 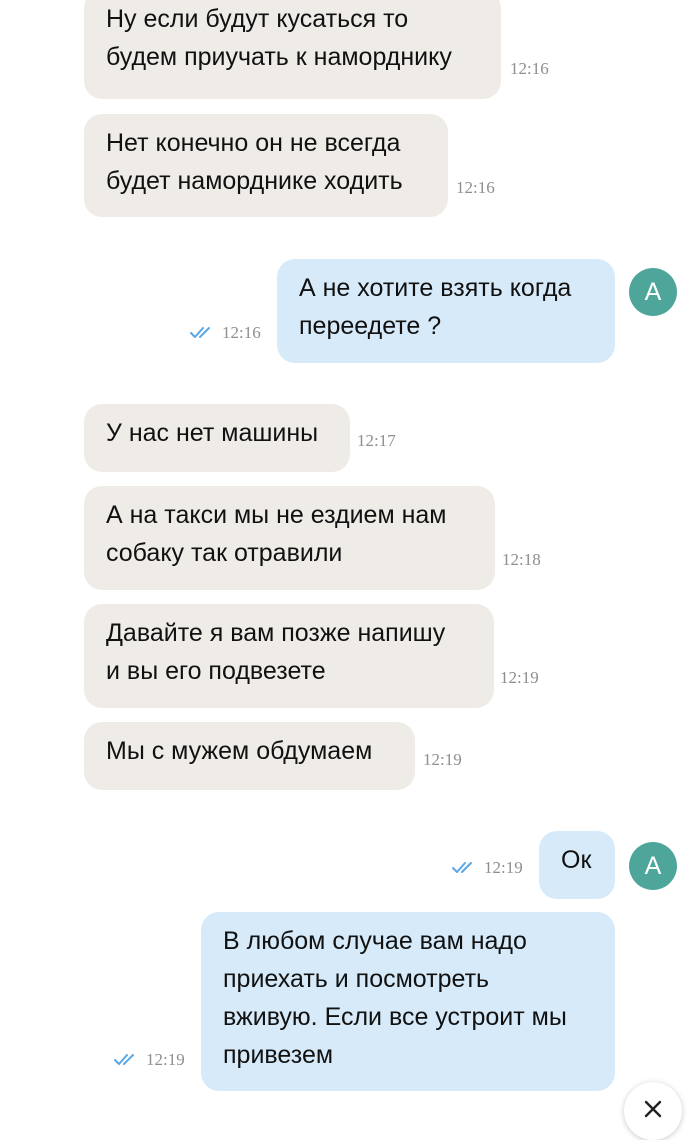 I want to click on close-button, so click(x=653, y=1111).